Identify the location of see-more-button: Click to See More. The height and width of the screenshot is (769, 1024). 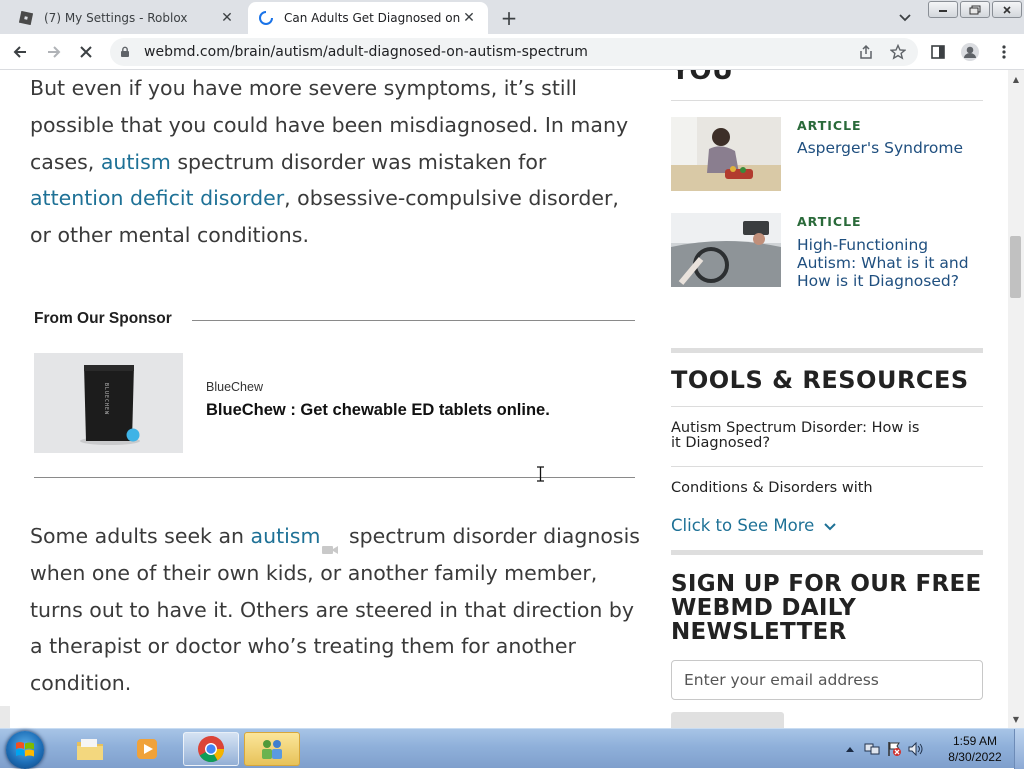
(753, 525).